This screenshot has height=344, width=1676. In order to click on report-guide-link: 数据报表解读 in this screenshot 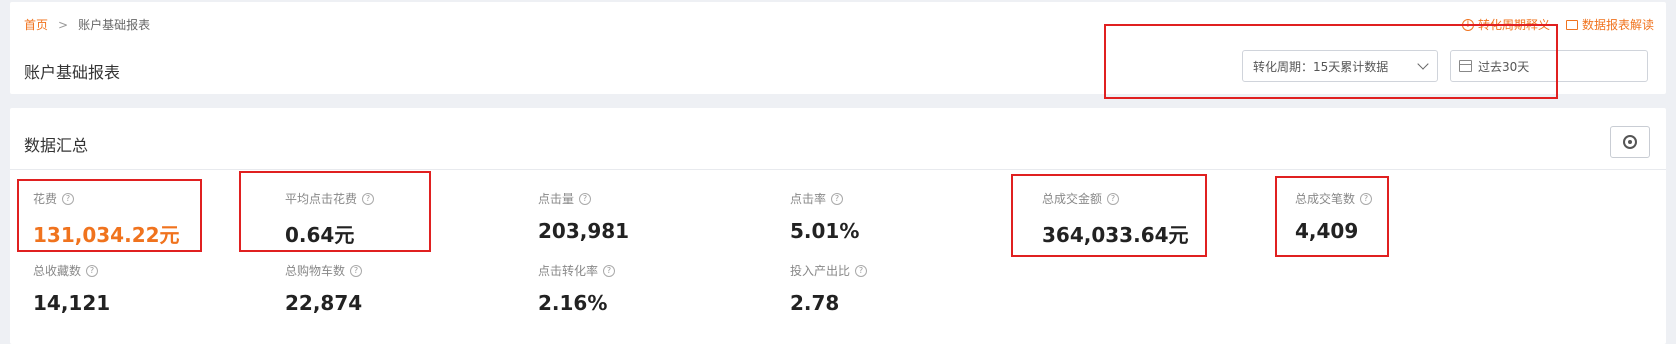, I will do `click(1609, 24)`.